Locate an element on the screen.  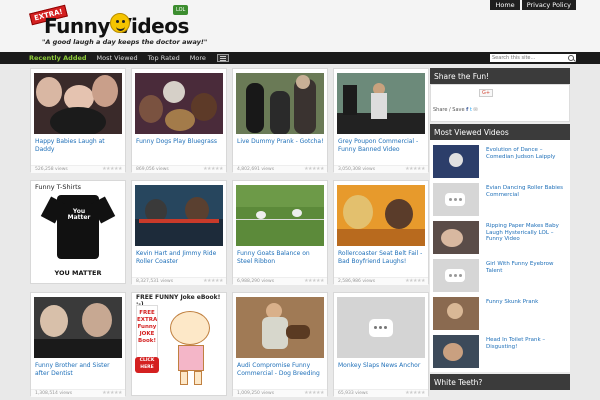
white-teeth-heading: White Teeth? is located at coordinates (500, 382).